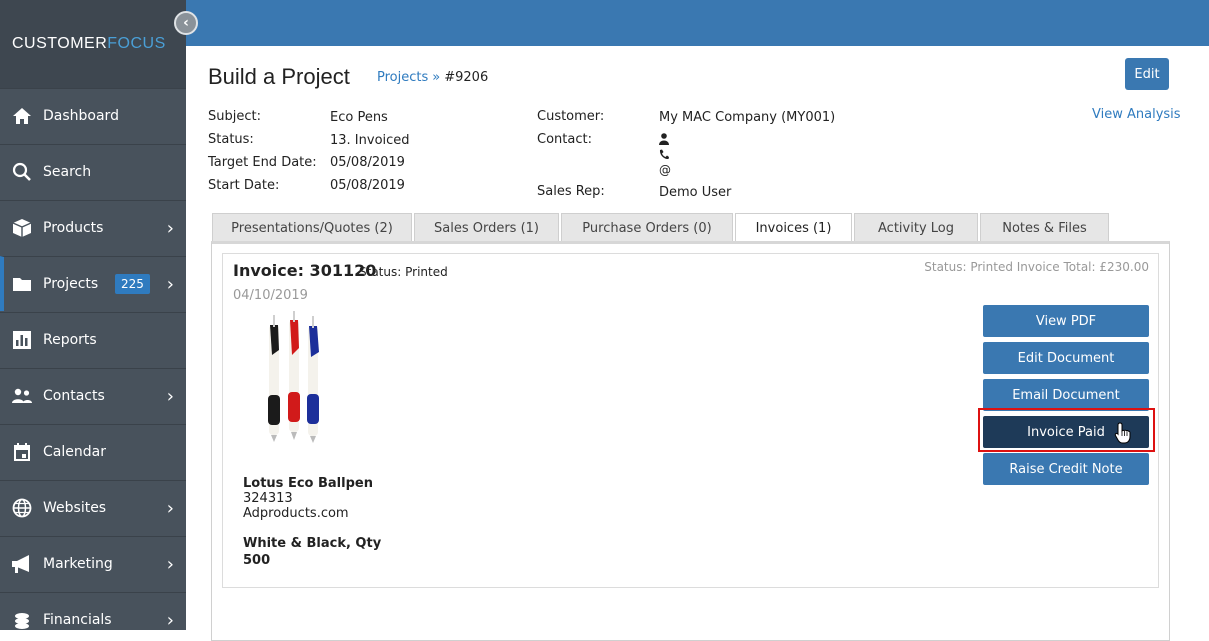 Image resolution: width=1209 pixels, height=641 pixels. I want to click on sidebar-item-dashboard: Dashboard, so click(93, 115).